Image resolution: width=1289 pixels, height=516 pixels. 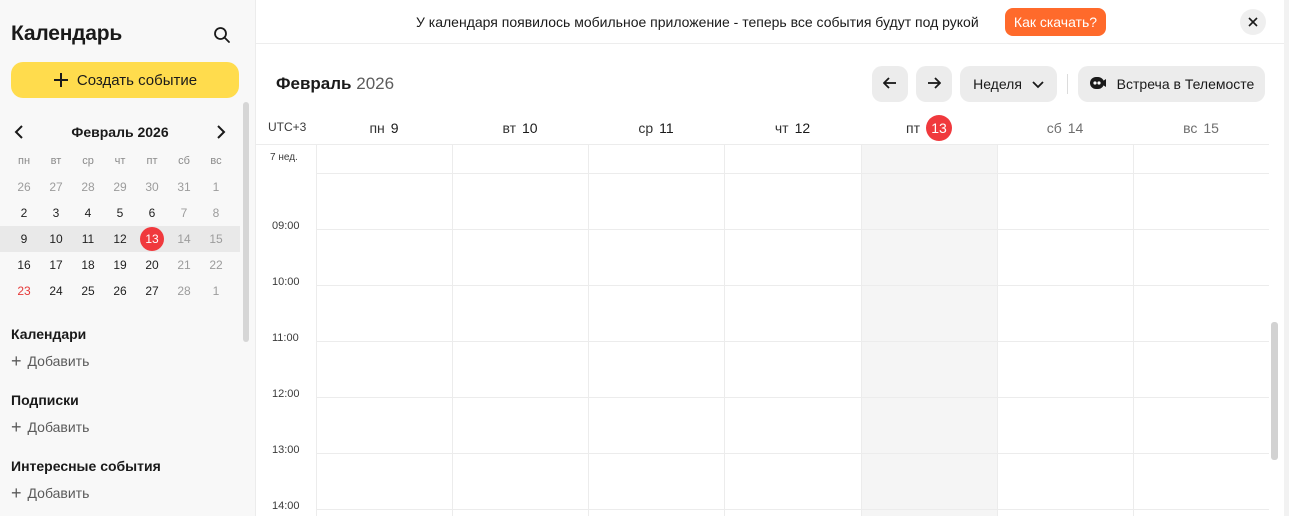 I want to click on day-of-week: чт, so click(x=781, y=128).